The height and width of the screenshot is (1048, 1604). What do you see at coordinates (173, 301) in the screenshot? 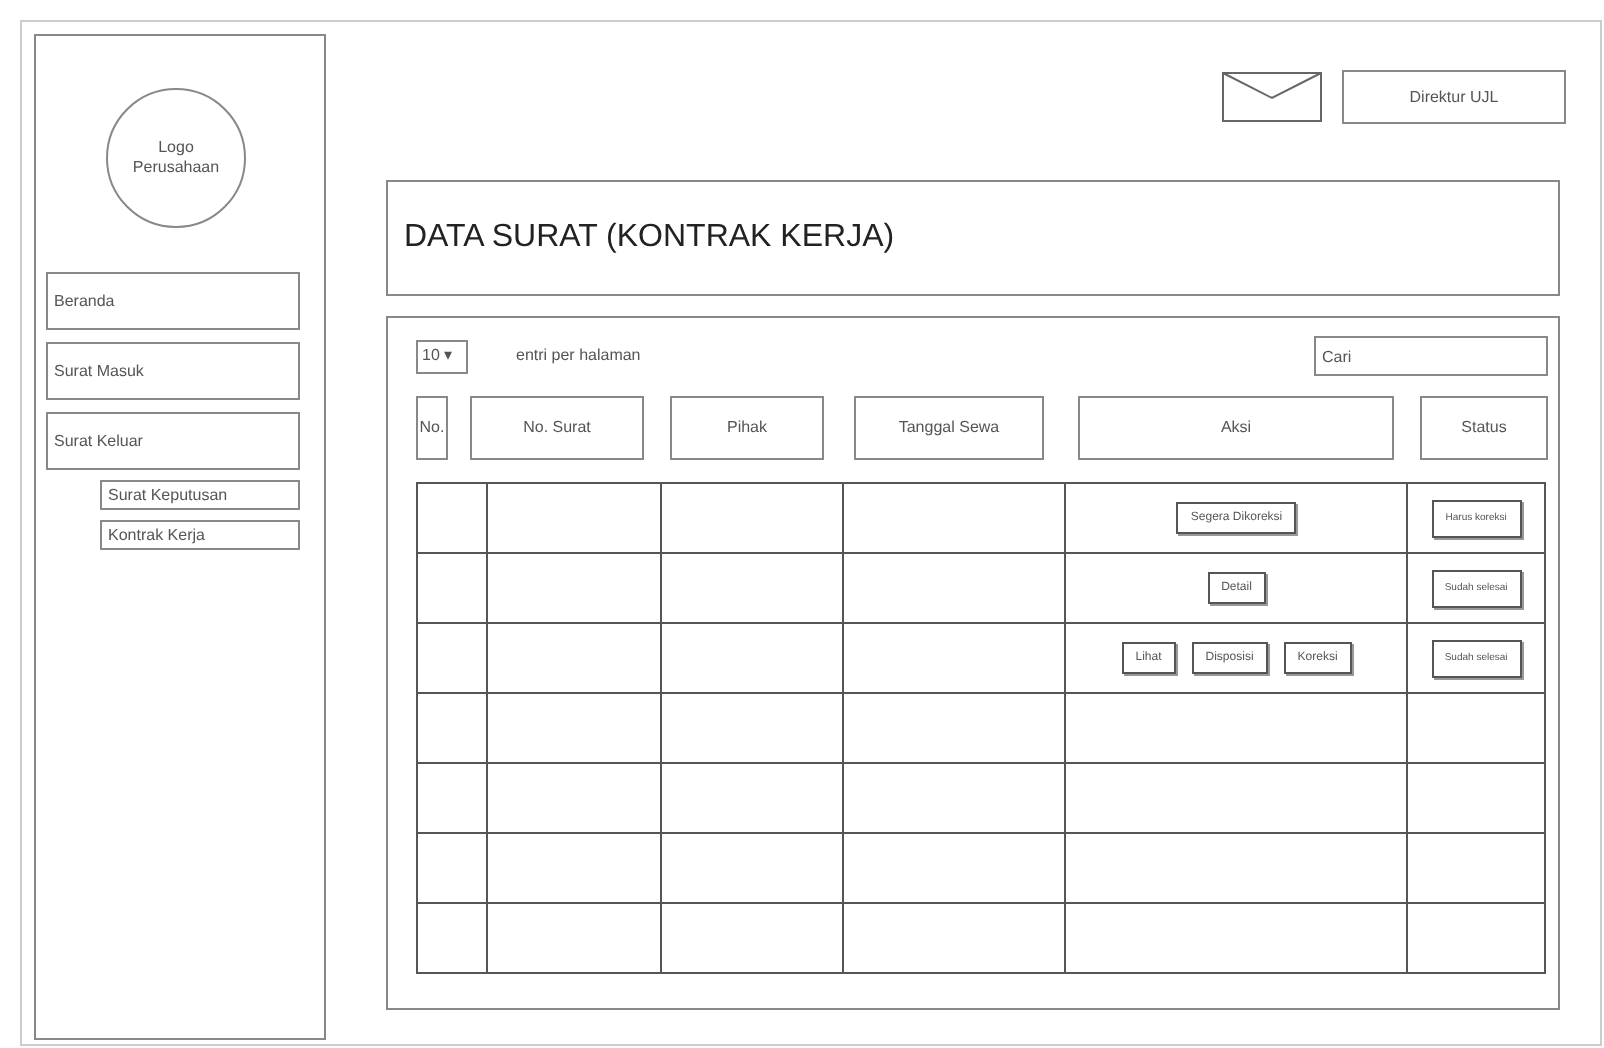
I see `sidebar-item: Beranda` at bounding box center [173, 301].